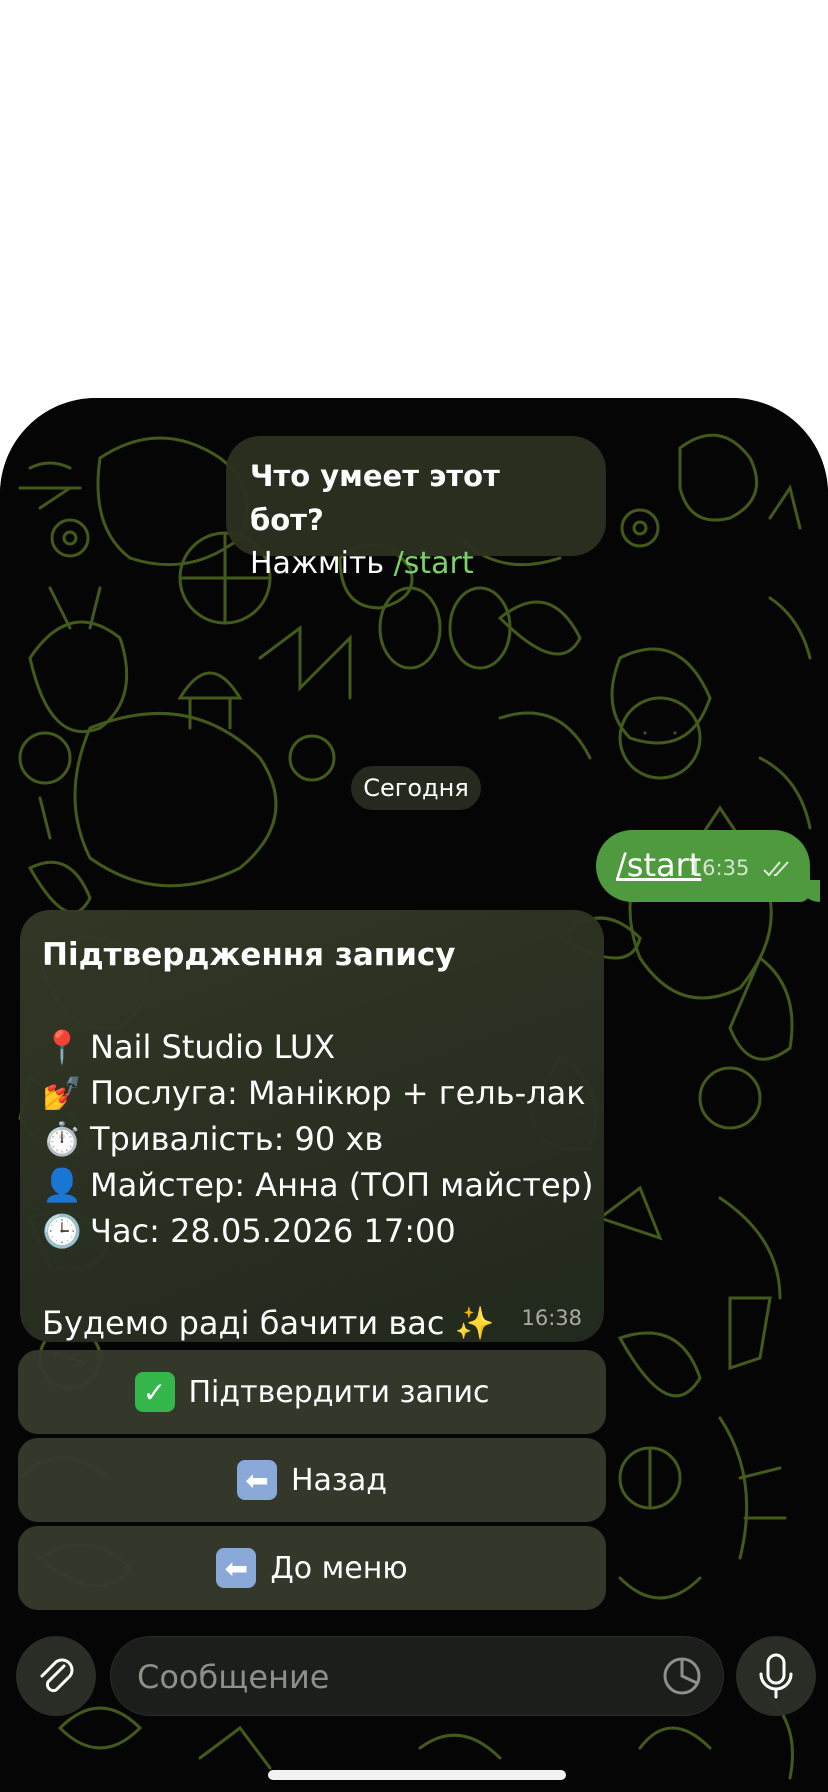  What do you see at coordinates (313, 1093) in the screenshot?
I see `message-line-service: 💅 Послуга: Манікюр + гель-лак` at bounding box center [313, 1093].